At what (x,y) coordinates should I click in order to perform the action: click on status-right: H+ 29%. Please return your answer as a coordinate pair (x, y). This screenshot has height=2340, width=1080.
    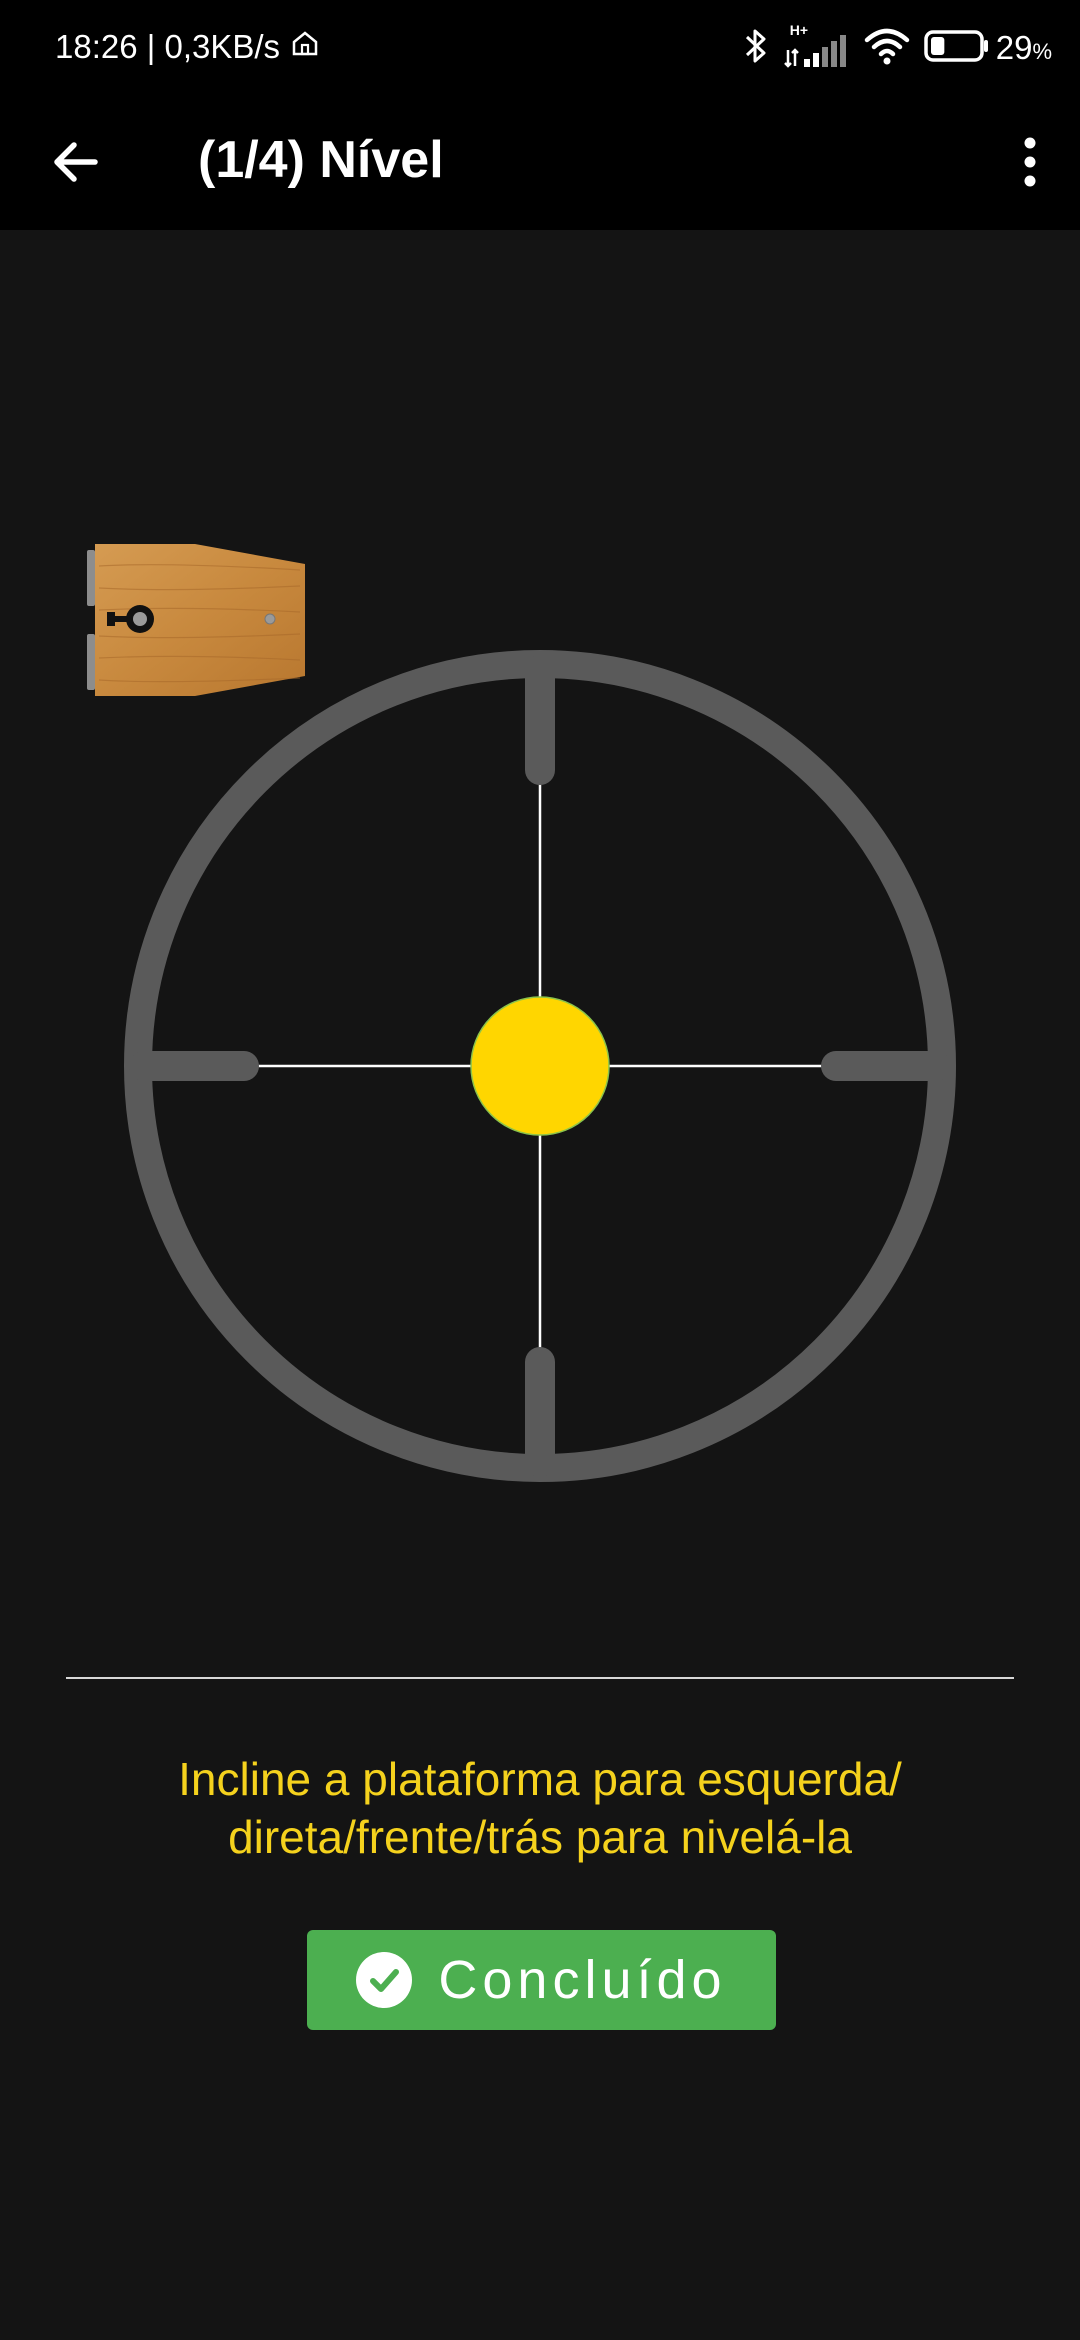
    Looking at the image, I should click on (890, 48).